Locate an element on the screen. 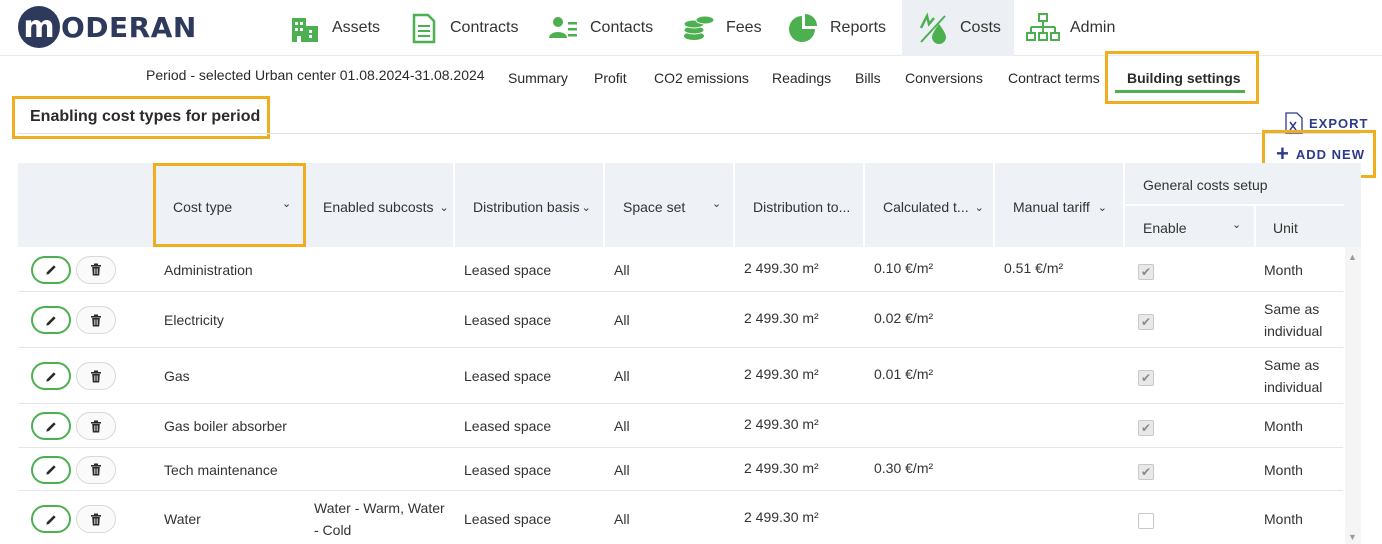  nav-reports: Reports is located at coordinates (836, 28).